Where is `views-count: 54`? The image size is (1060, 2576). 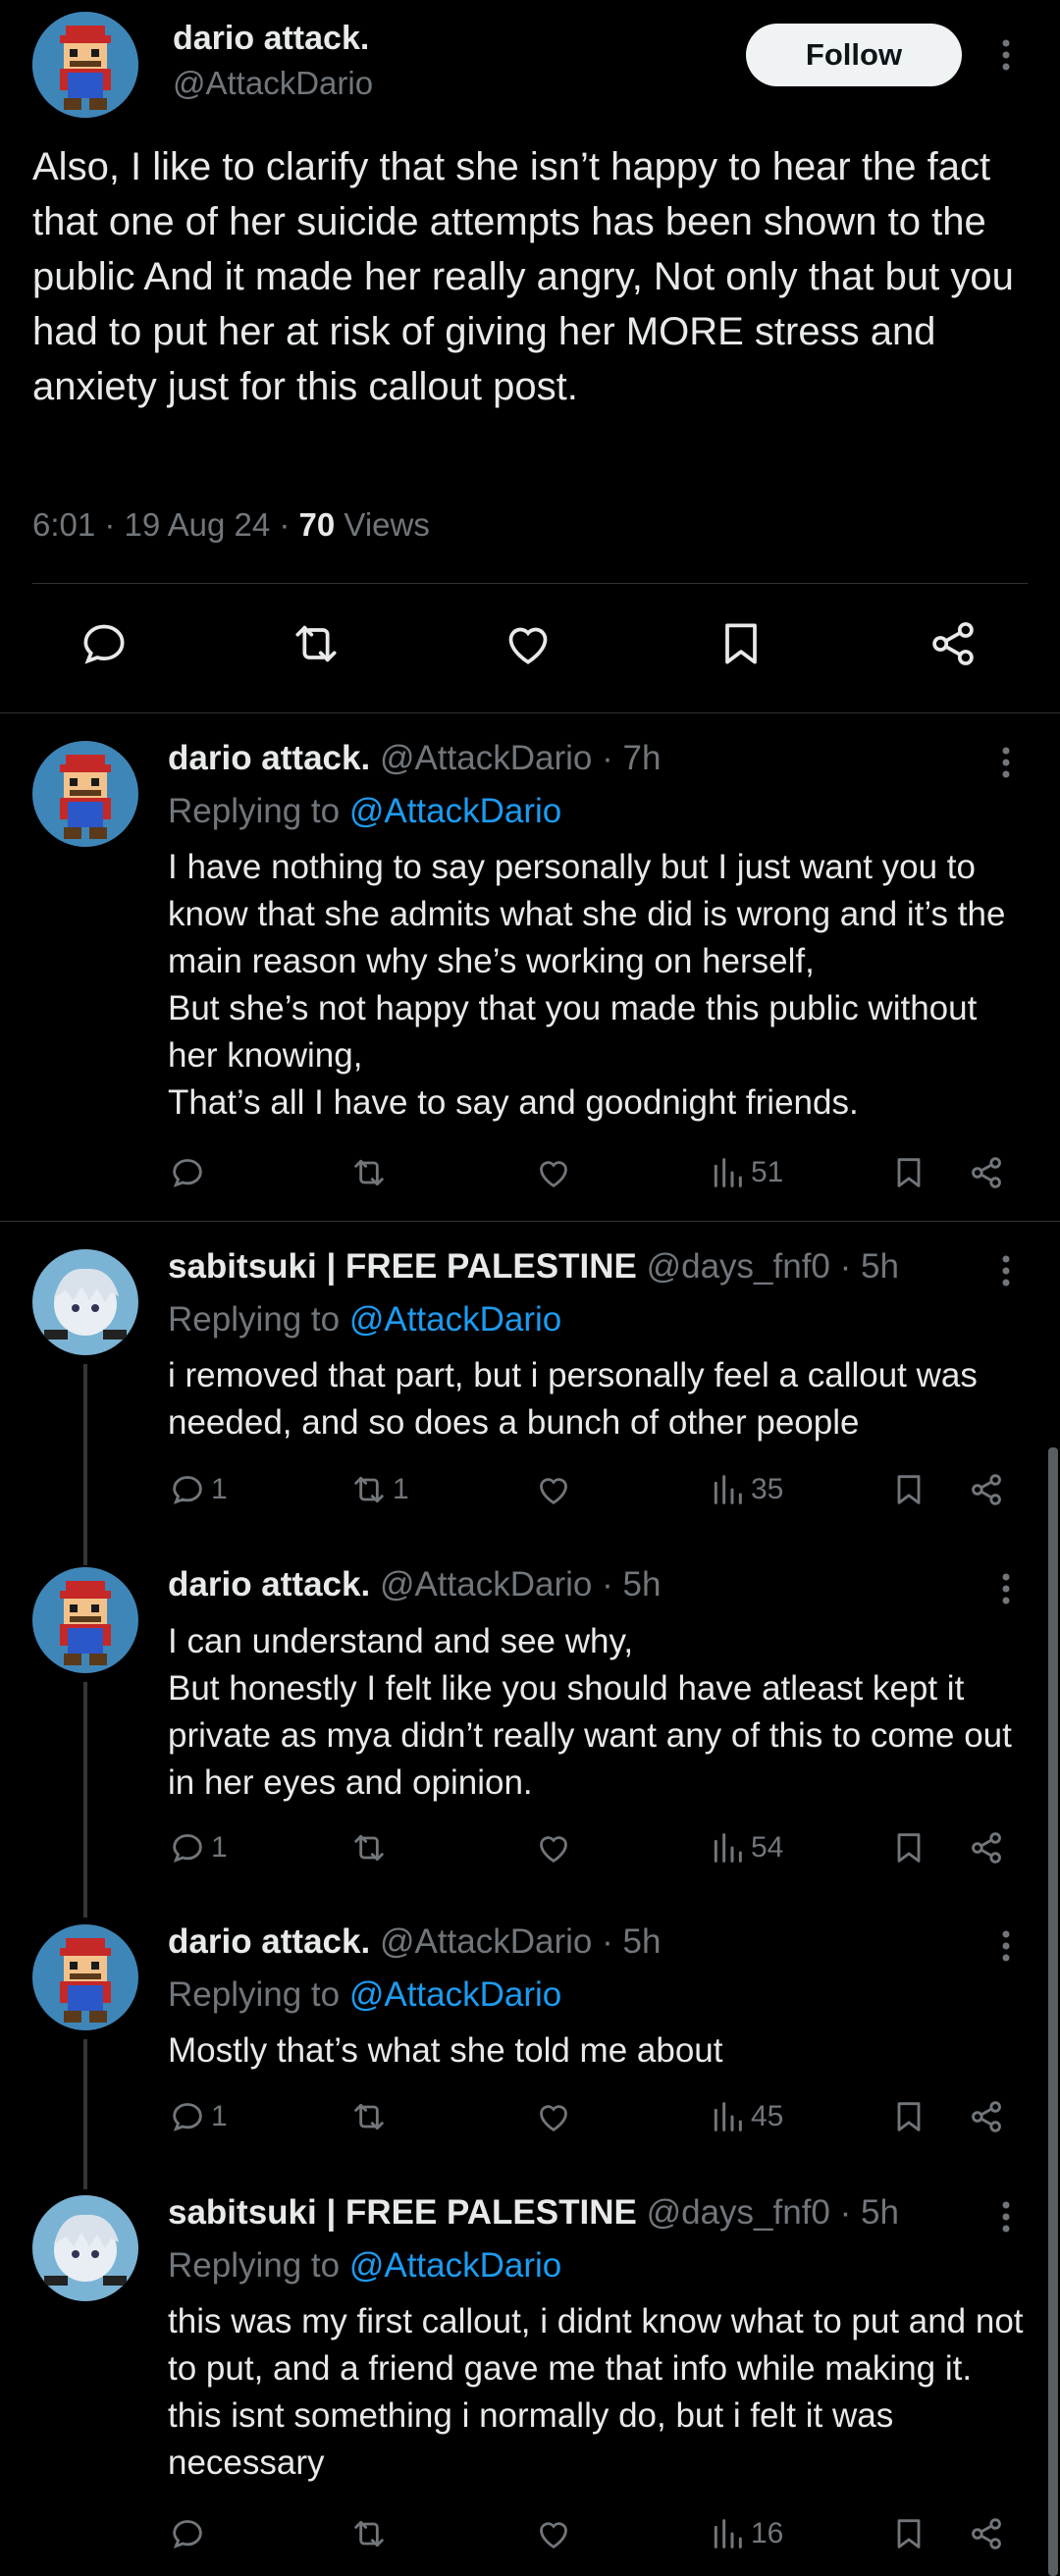 views-count: 54 is located at coordinates (767, 1847).